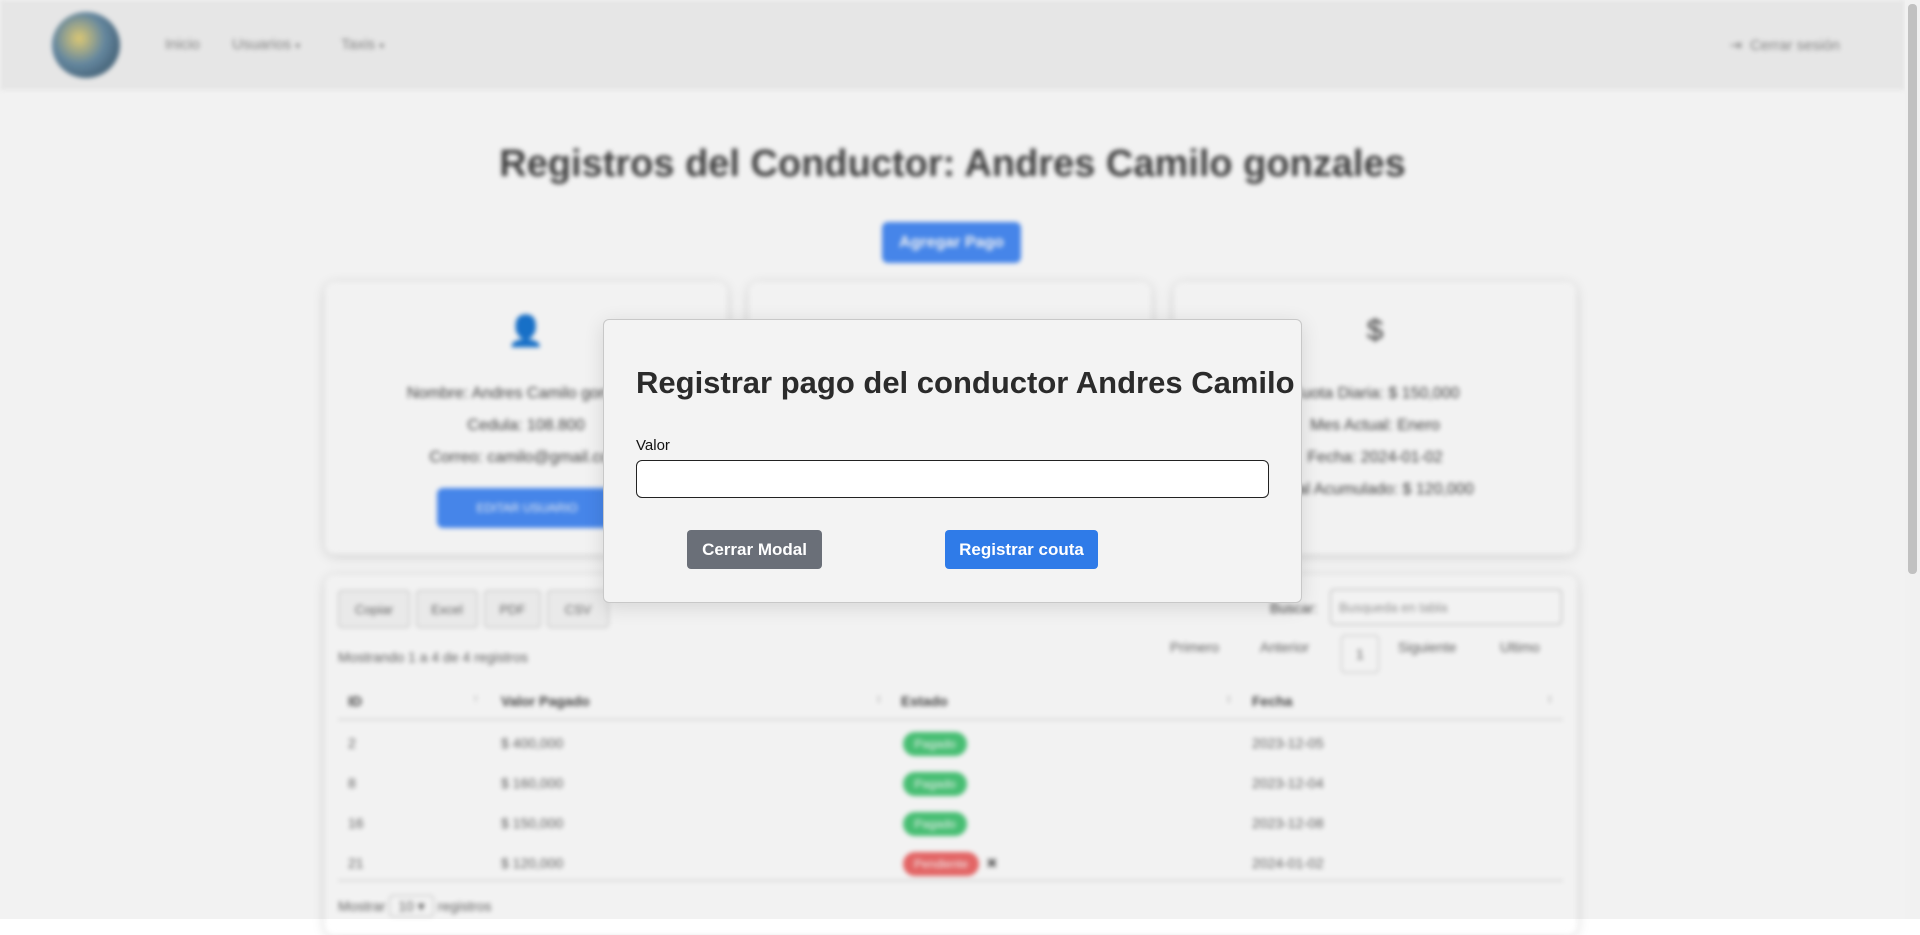 Image resolution: width=1920 pixels, height=935 pixels. Describe the element at coordinates (952, 479) in the screenshot. I see `value-input` at that location.